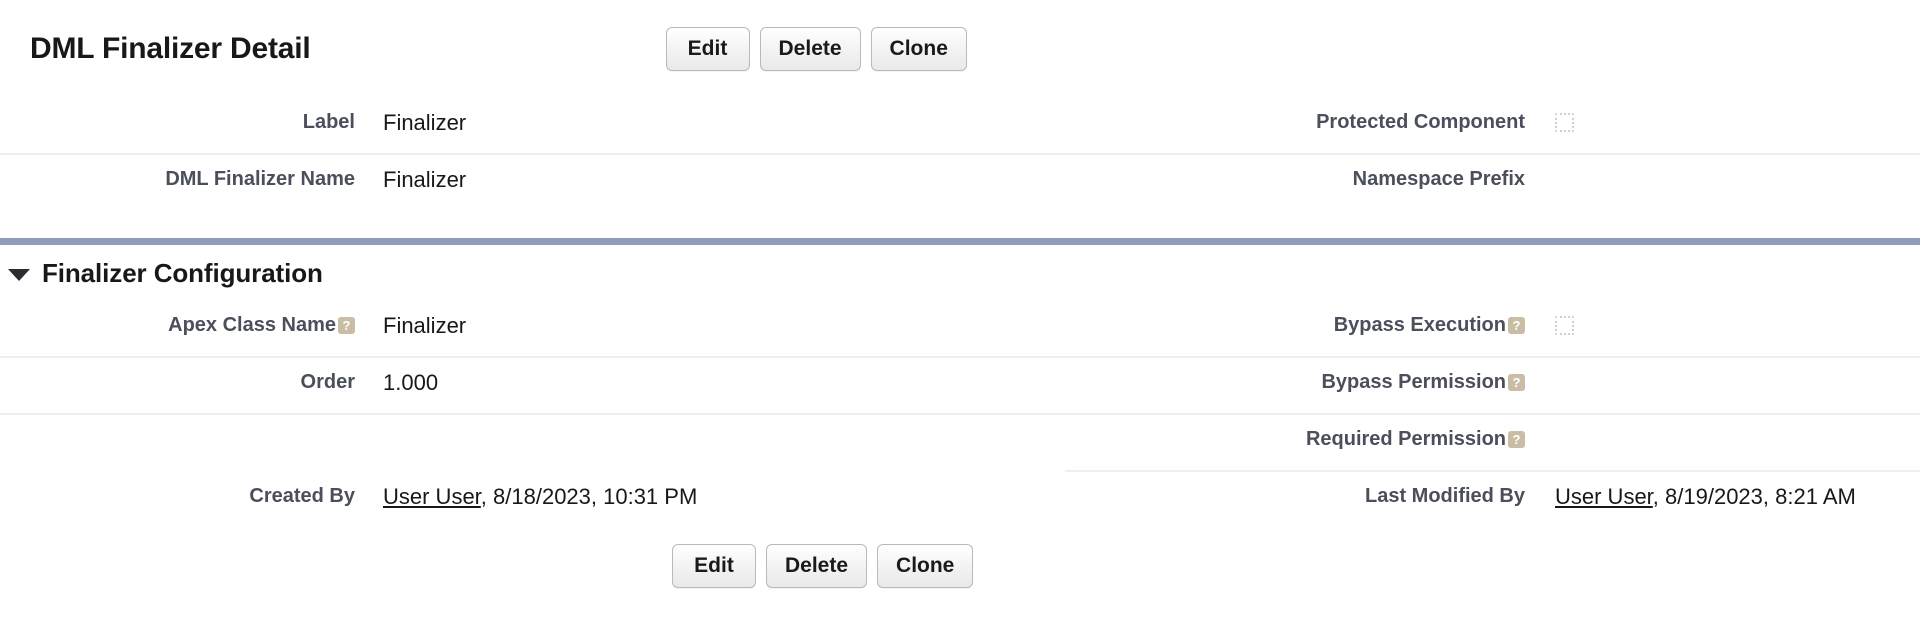 The width and height of the screenshot is (1920, 624). Describe the element at coordinates (589, 496) in the screenshot. I see `created-by-timestamp: , 8/18/2023, 10:31 PM` at that location.